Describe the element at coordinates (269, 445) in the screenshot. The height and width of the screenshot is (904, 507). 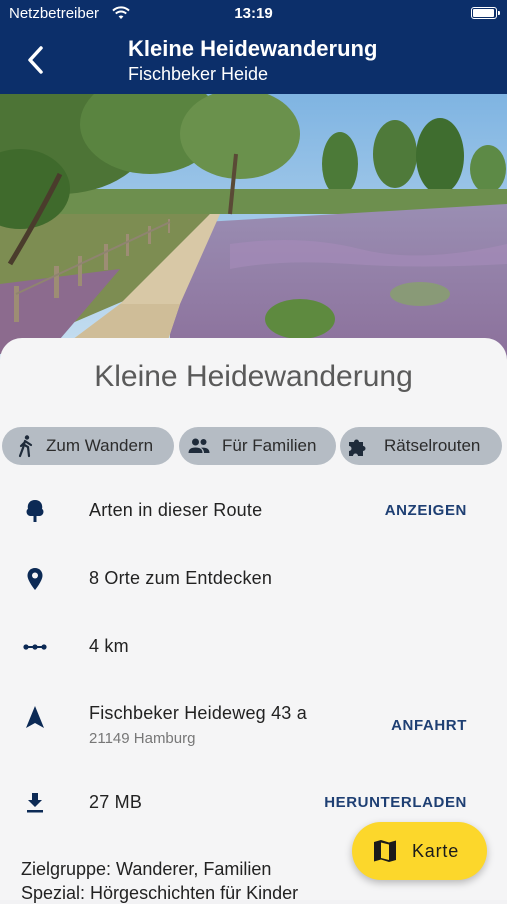
I see `chip-label: Für Familien` at that location.